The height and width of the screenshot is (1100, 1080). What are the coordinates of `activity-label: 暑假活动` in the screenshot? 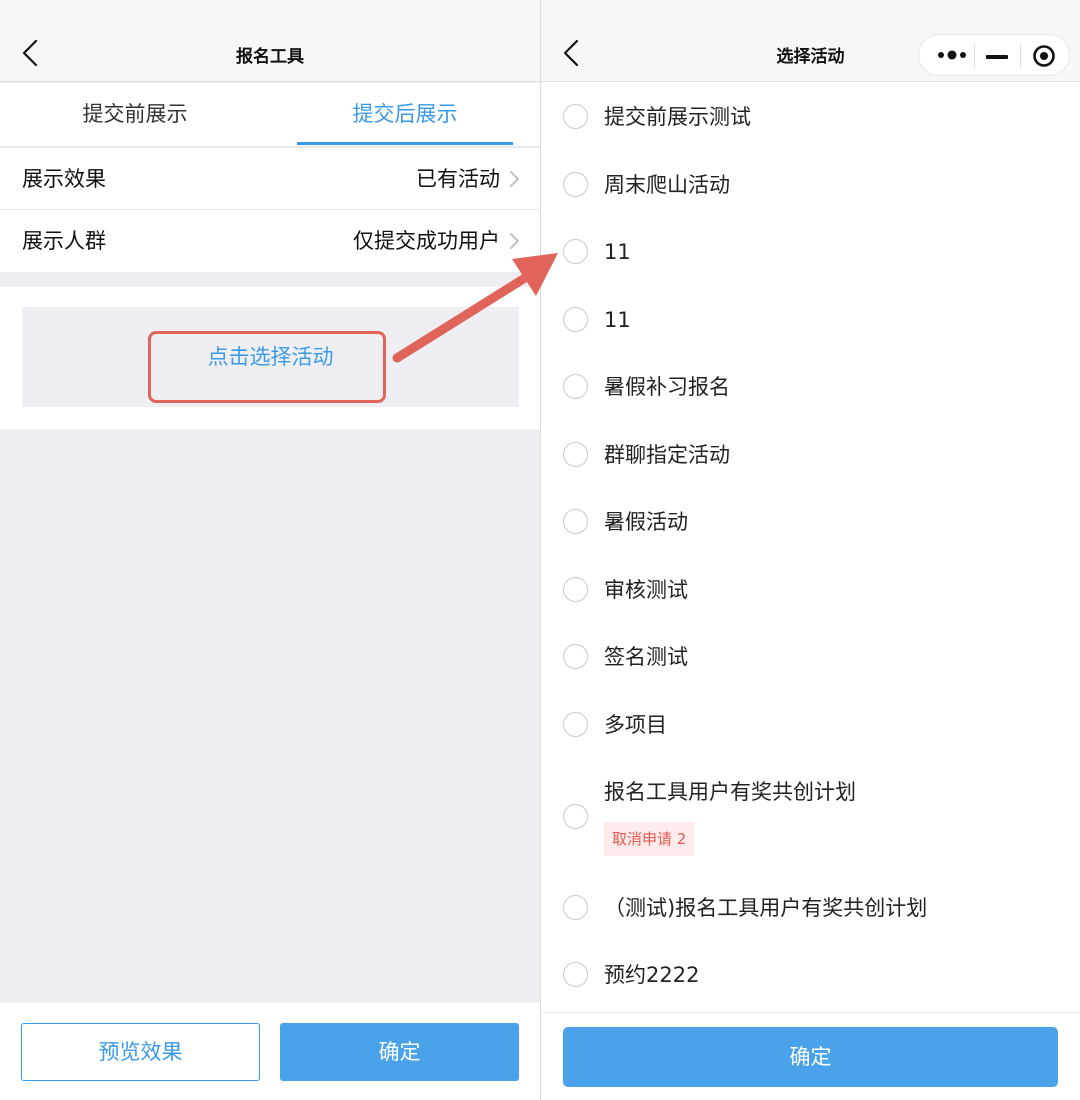 It's located at (646, 522).